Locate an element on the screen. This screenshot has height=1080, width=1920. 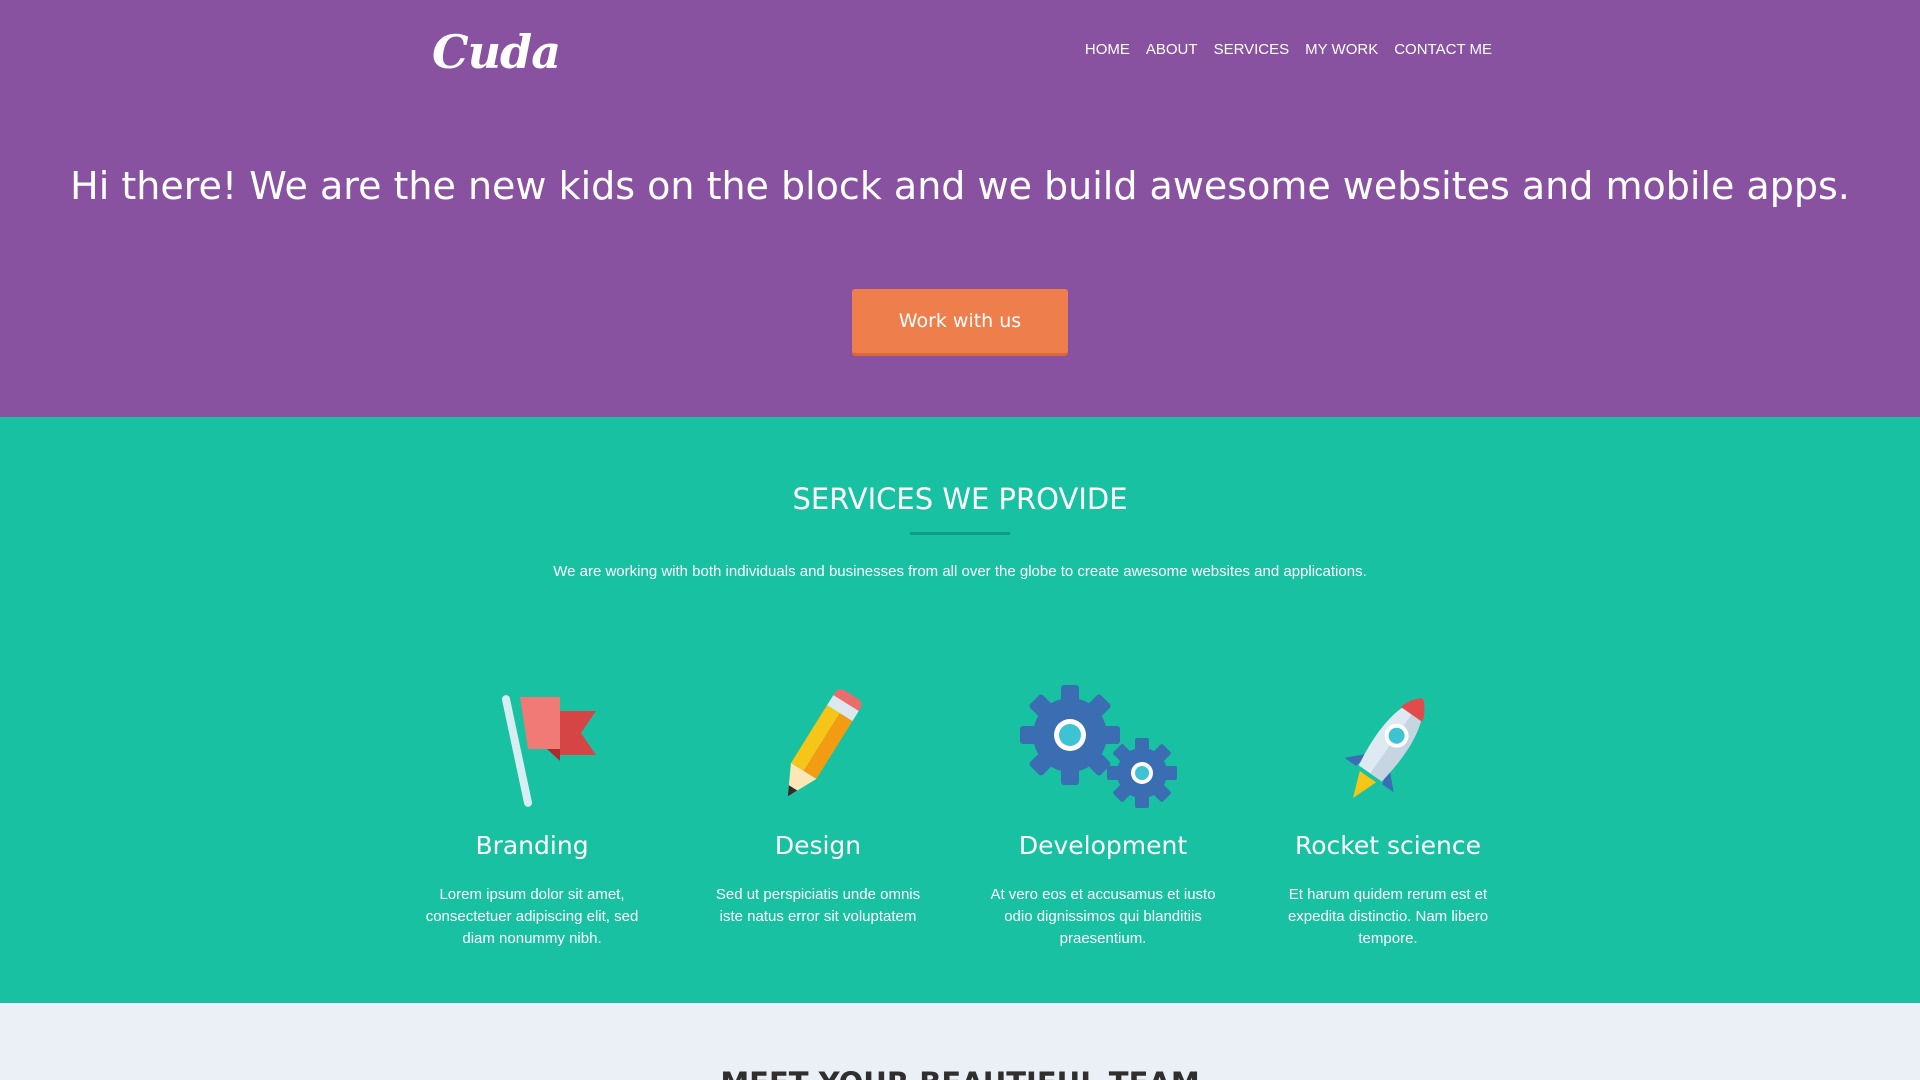
nav-services: SERVICES is located at coordinates (1252, 50).